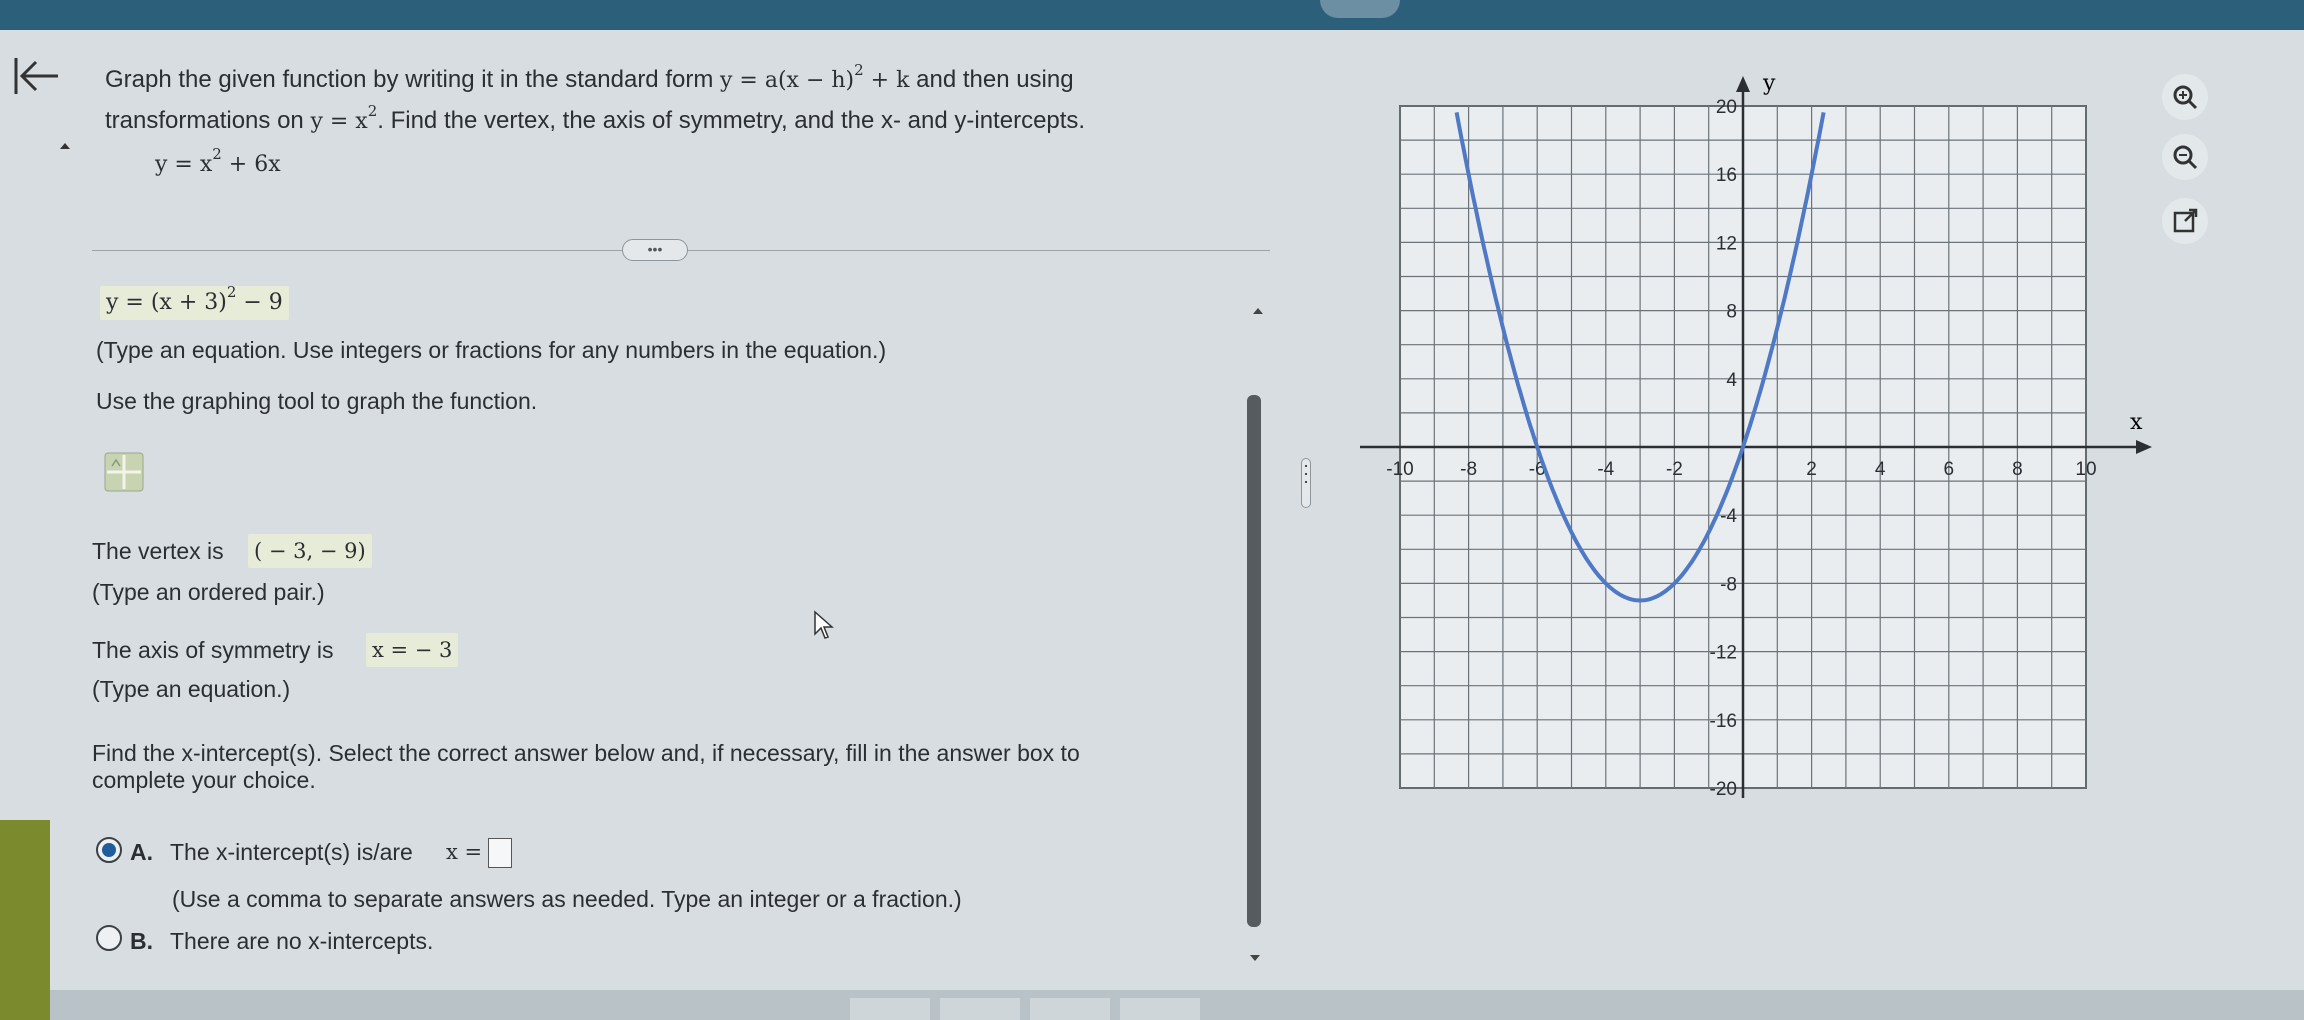  I want to click on y-tick-label: 16, so click(1726, 175).